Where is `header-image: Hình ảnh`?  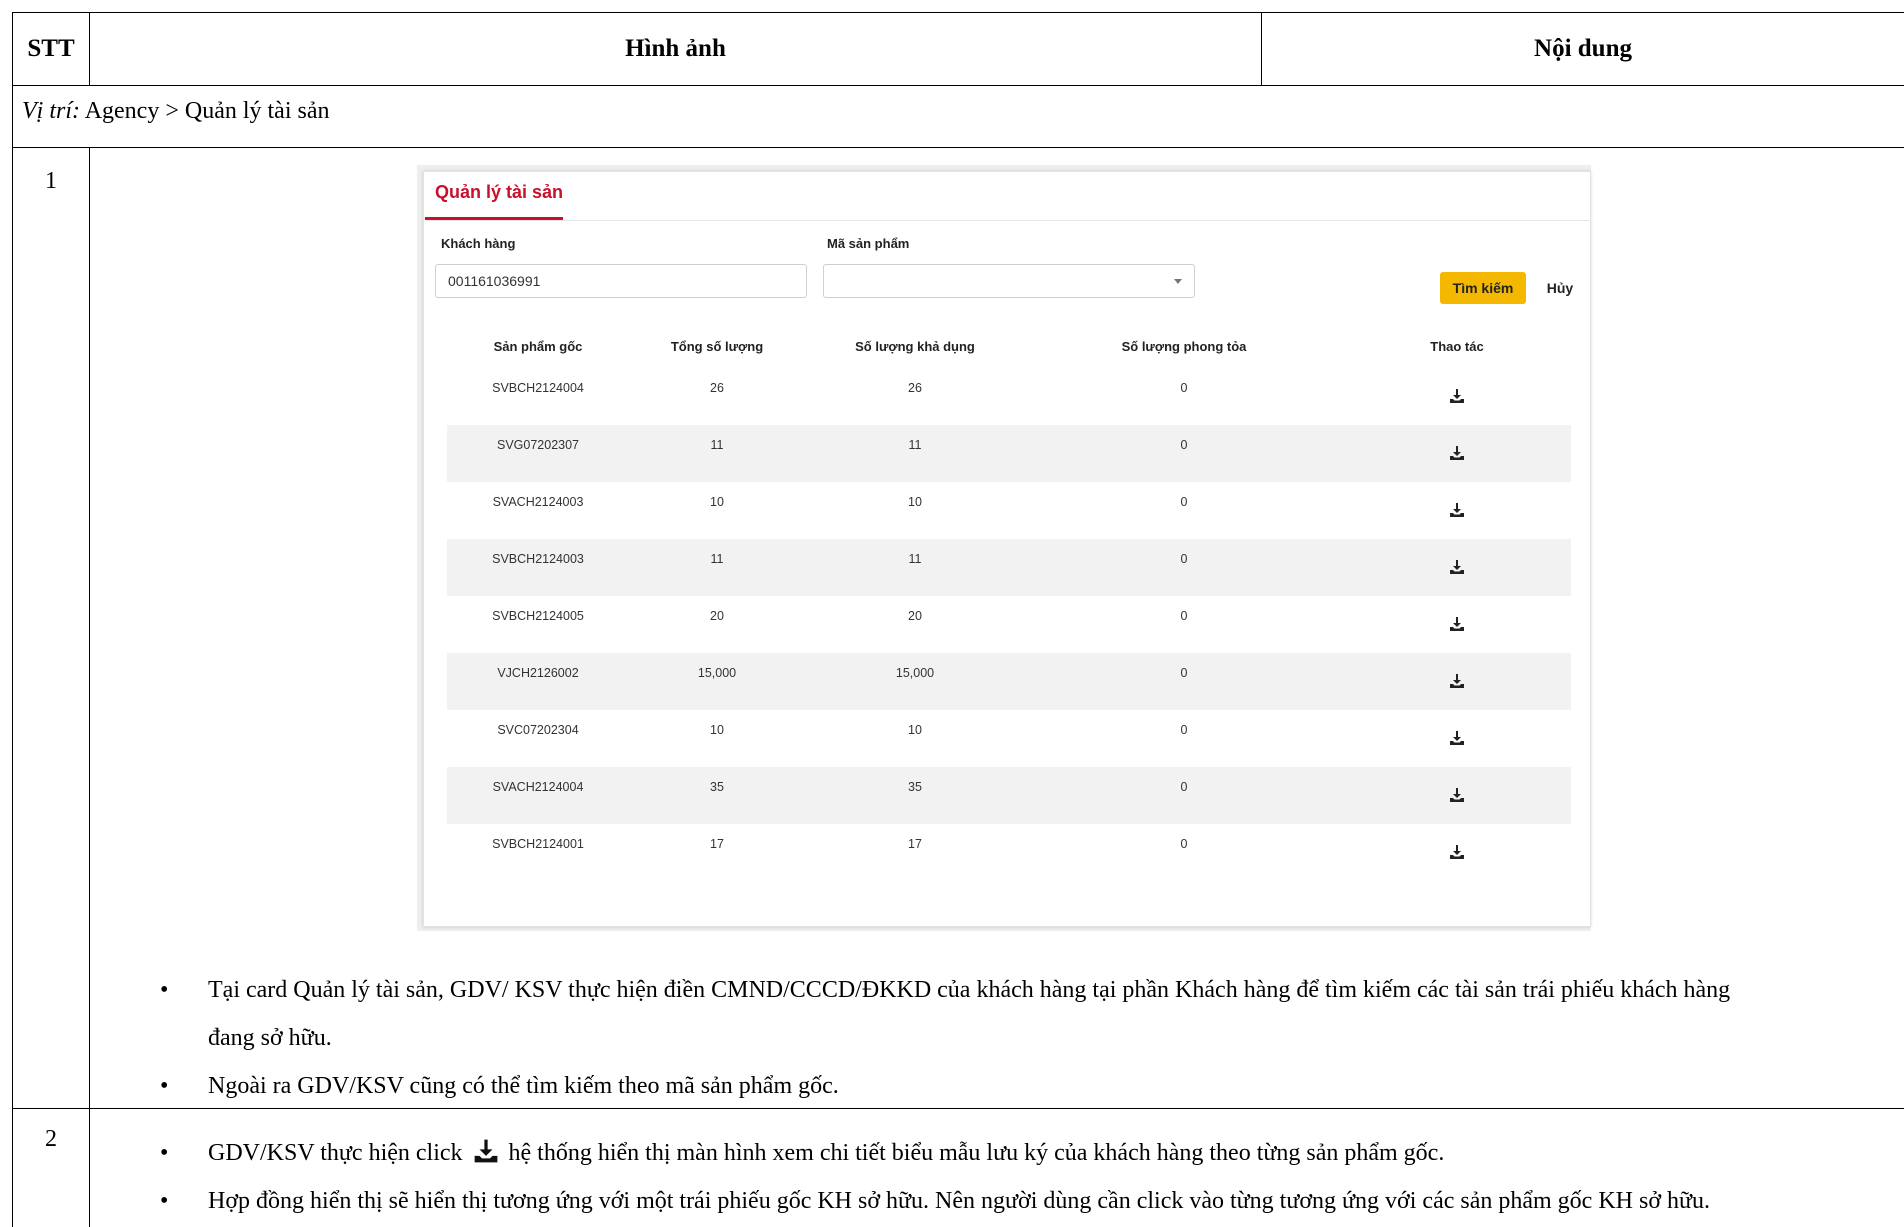 header-image: Hình ảnh is located at coordinates (675, 48).